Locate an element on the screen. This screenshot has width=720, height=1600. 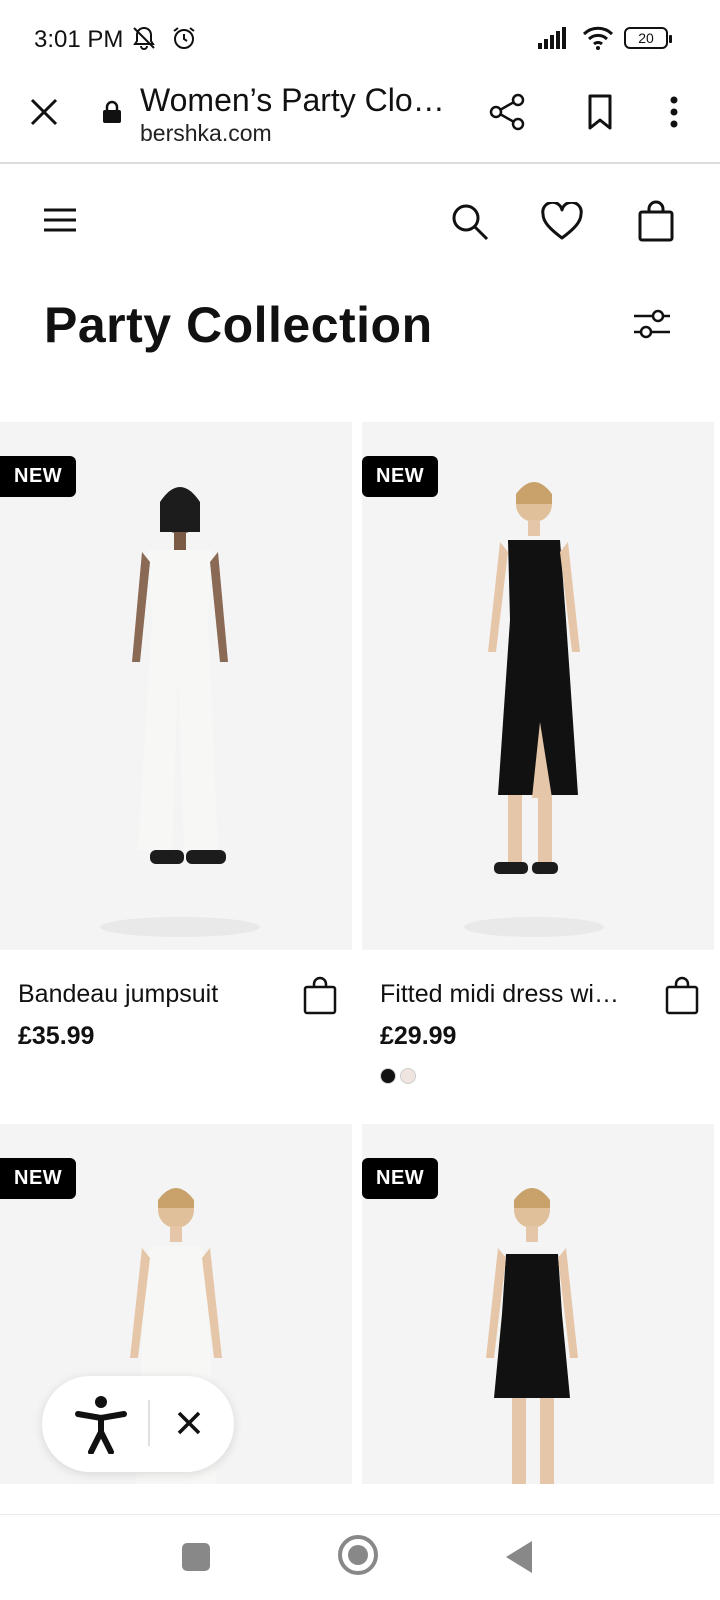
battery-icon: 20 is located at coordinates (648, 38).